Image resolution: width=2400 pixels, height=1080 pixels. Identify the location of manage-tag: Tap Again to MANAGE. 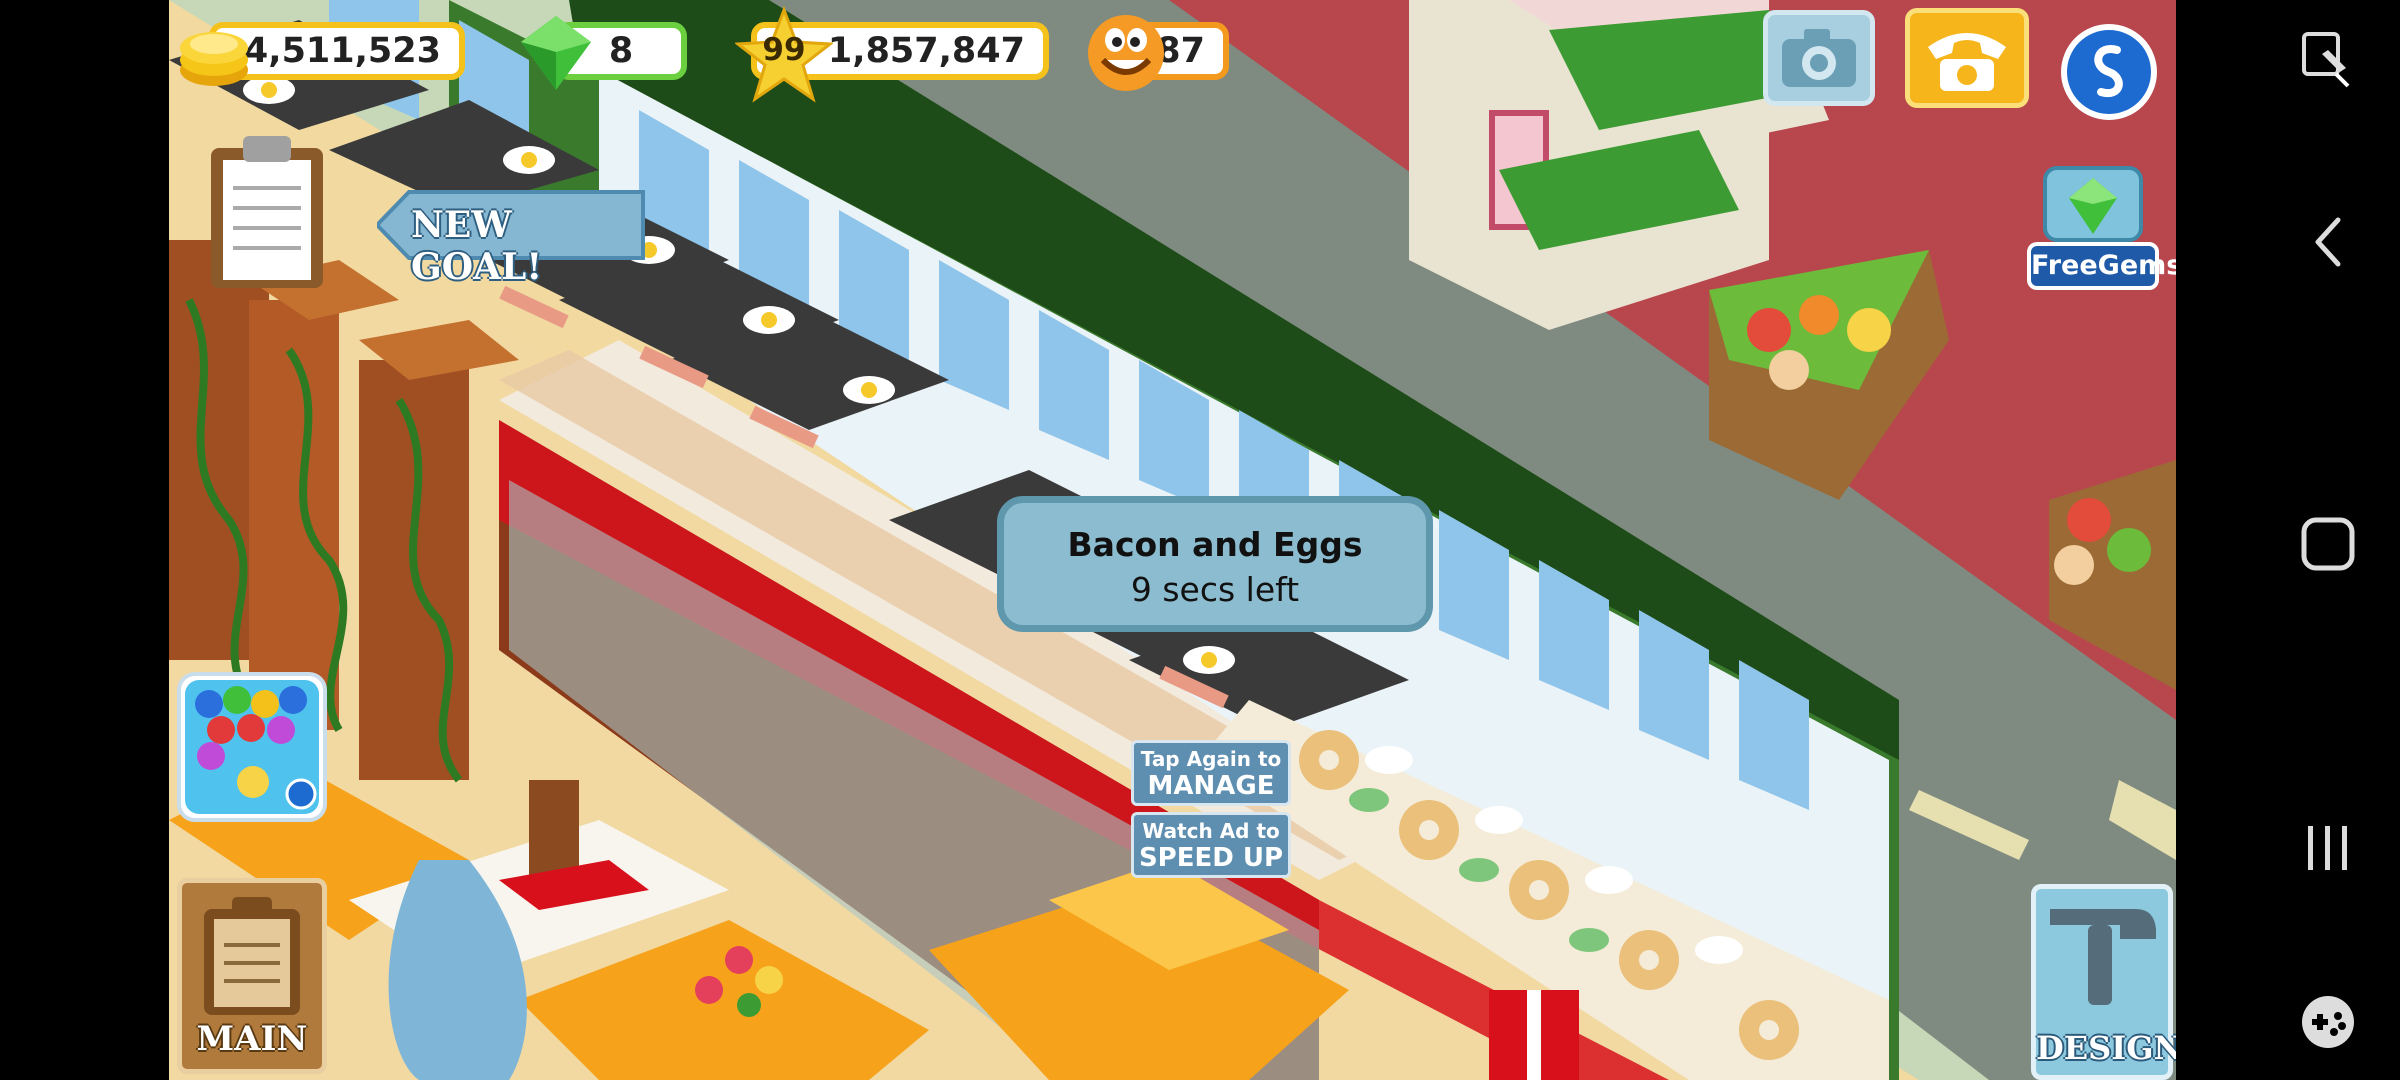
(1211, 773).